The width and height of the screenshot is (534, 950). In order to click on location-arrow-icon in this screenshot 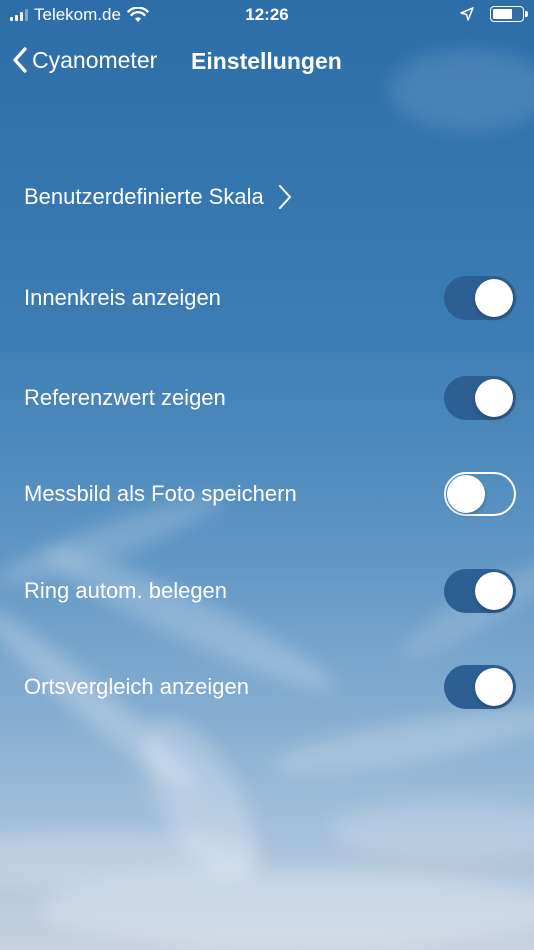, I will do `click(467, 14)`.